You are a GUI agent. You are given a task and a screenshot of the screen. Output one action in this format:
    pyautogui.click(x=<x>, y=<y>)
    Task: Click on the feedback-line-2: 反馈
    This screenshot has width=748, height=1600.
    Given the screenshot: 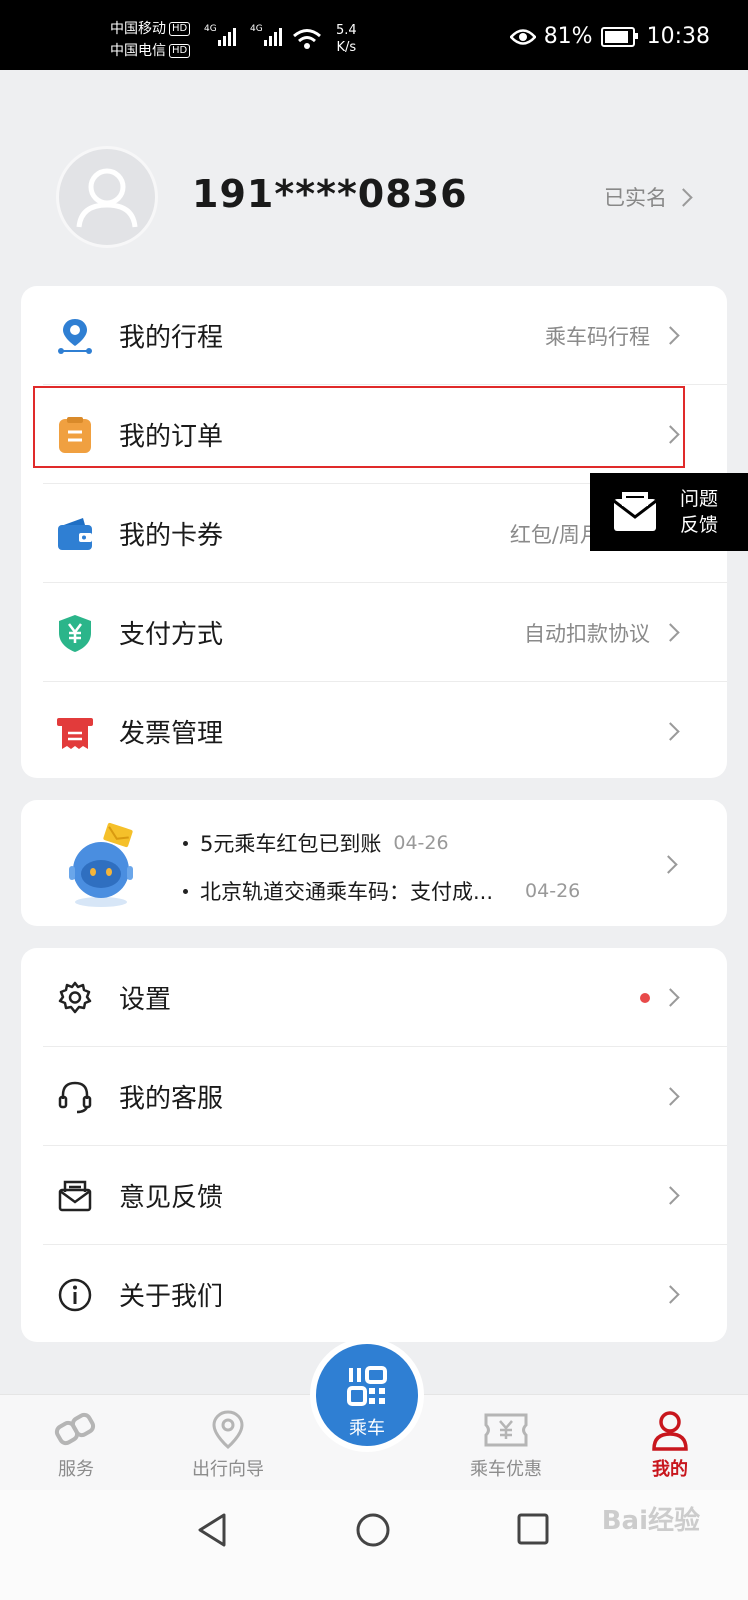 What is the action you would take?
    pyautogui.click(x=699, y=525)
    